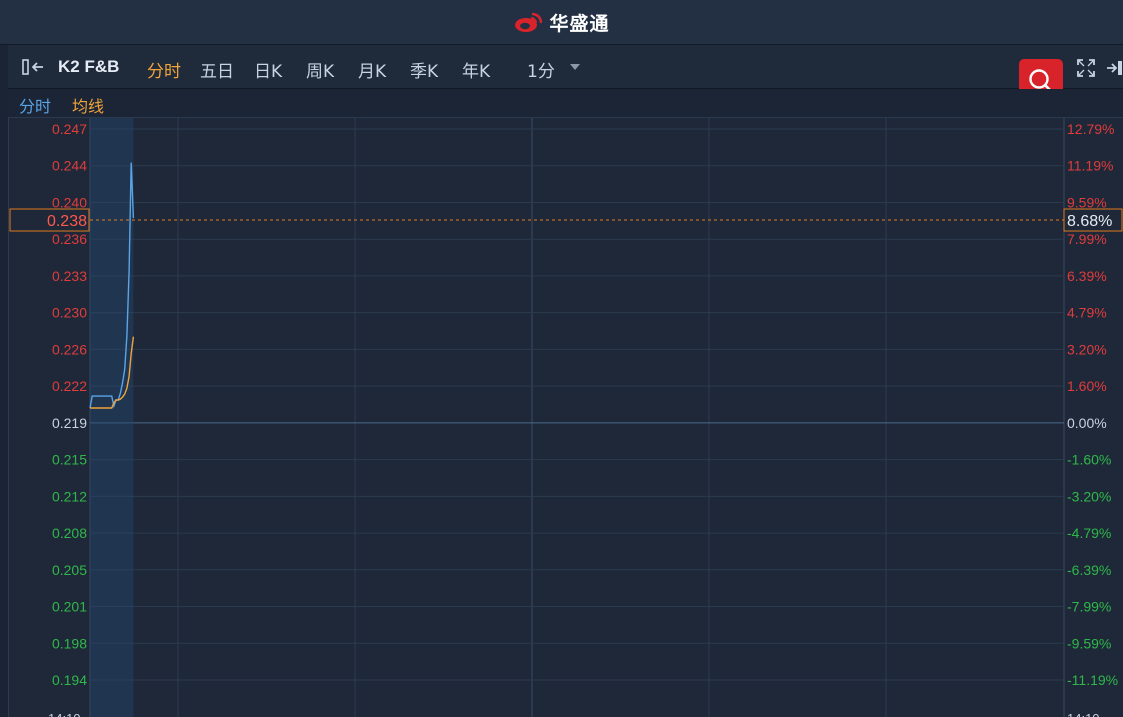 Image resolution: width=1123 pixels, height=717 pixels. I want to click on y-tick-label: 0.208, so click(69, 533).